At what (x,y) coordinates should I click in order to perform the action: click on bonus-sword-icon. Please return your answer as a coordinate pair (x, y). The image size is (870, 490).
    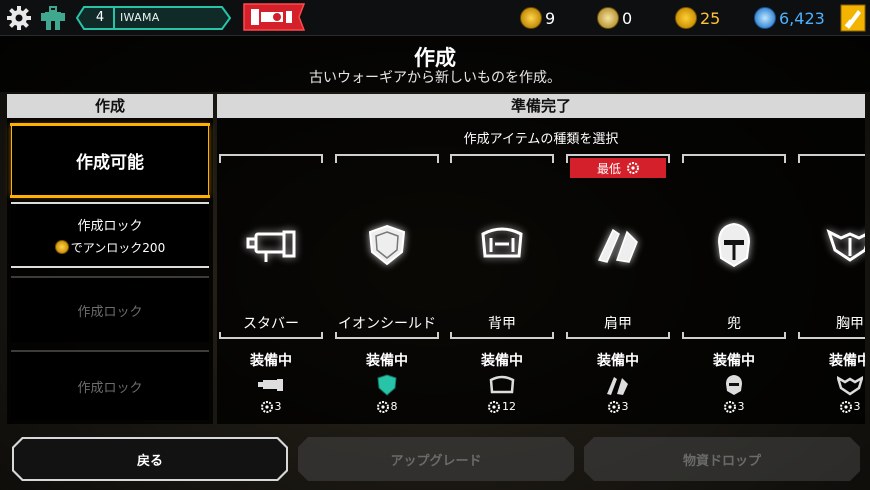
    Looking at the image, I should click on (853, 18).